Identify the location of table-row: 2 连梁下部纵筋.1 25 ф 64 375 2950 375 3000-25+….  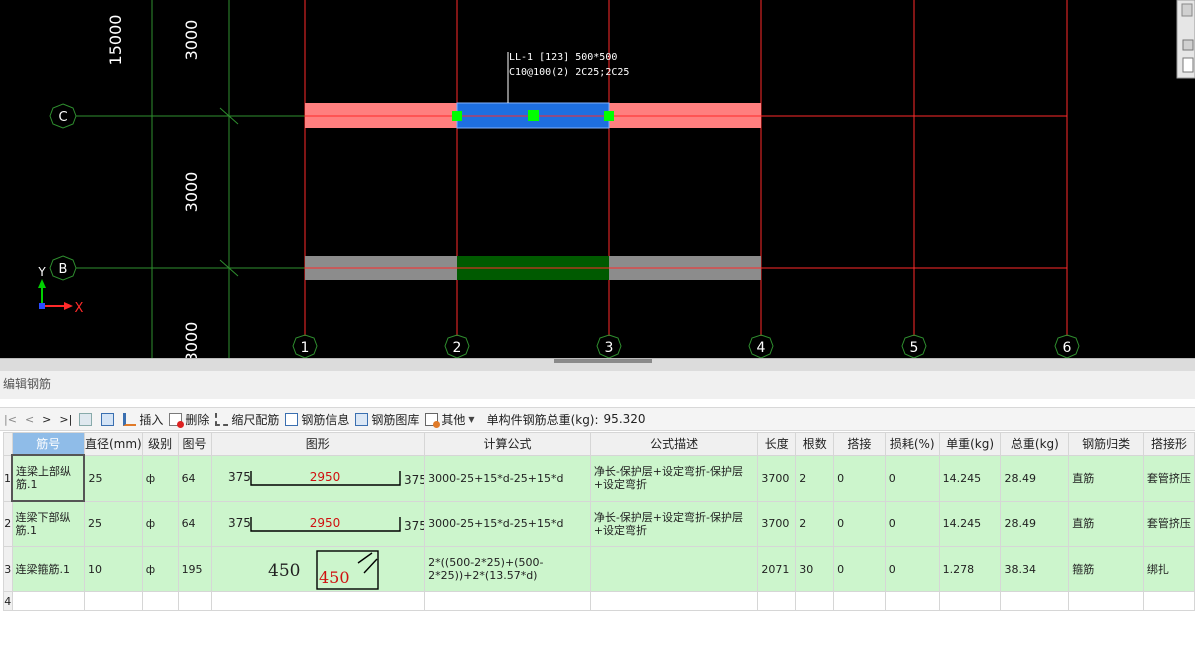
(599, 523).